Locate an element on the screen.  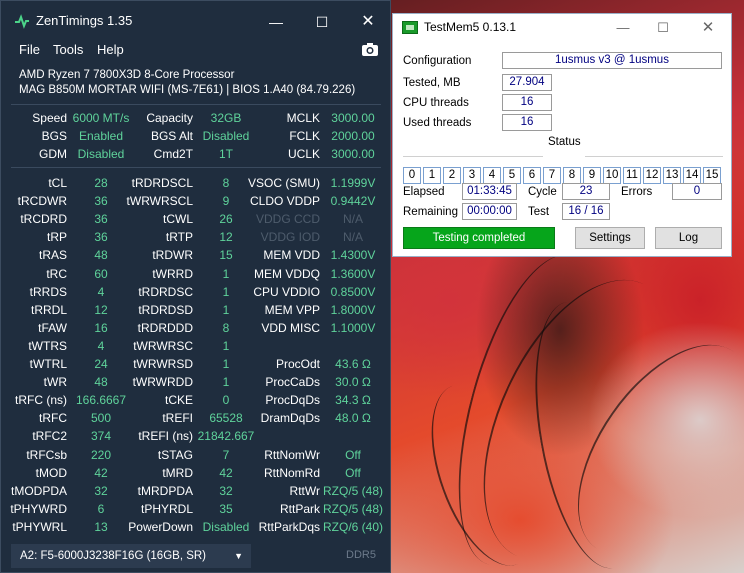
thread-status-0: 0 is located at coordinates (412, 175).